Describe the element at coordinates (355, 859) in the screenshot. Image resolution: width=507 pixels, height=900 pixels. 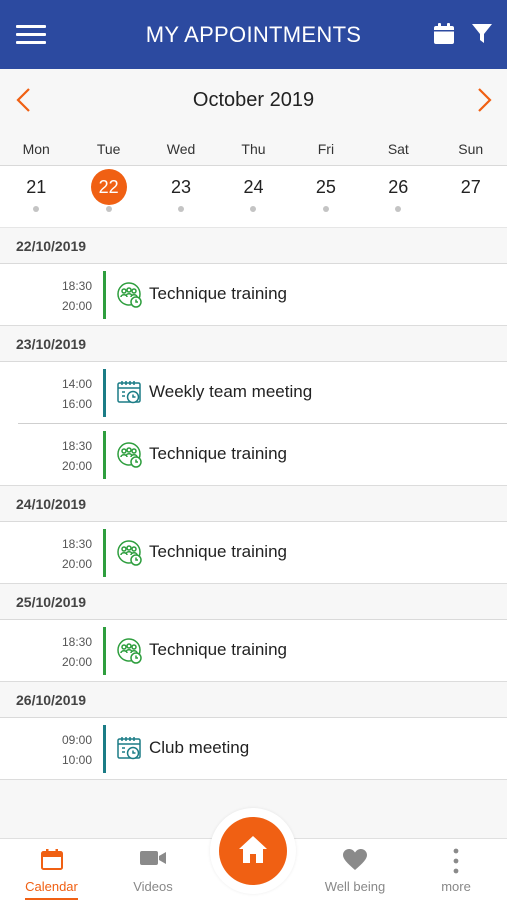
I see `heart-icon` at that location.